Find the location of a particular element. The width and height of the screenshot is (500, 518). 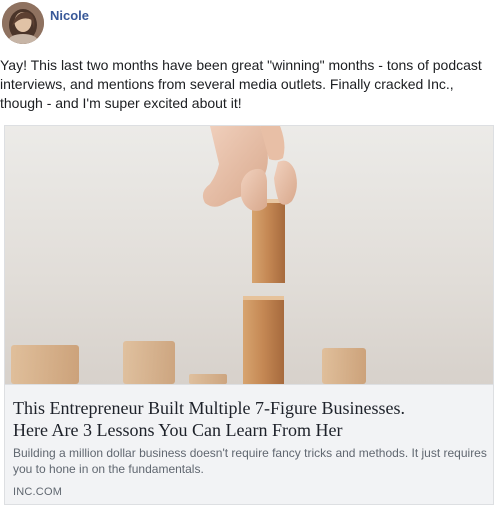

avatar is located at coordinates (23, 23).